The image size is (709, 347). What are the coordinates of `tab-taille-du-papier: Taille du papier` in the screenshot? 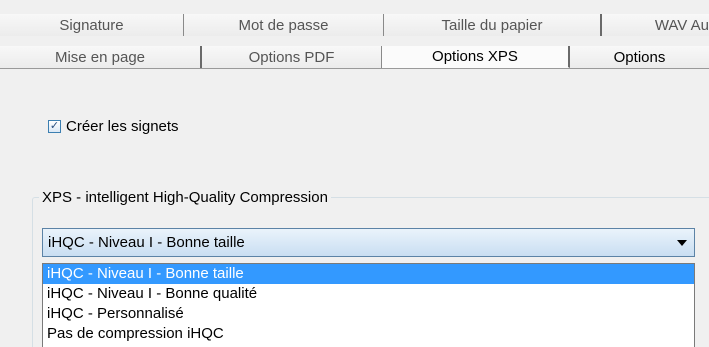 It's located at (493, 25).